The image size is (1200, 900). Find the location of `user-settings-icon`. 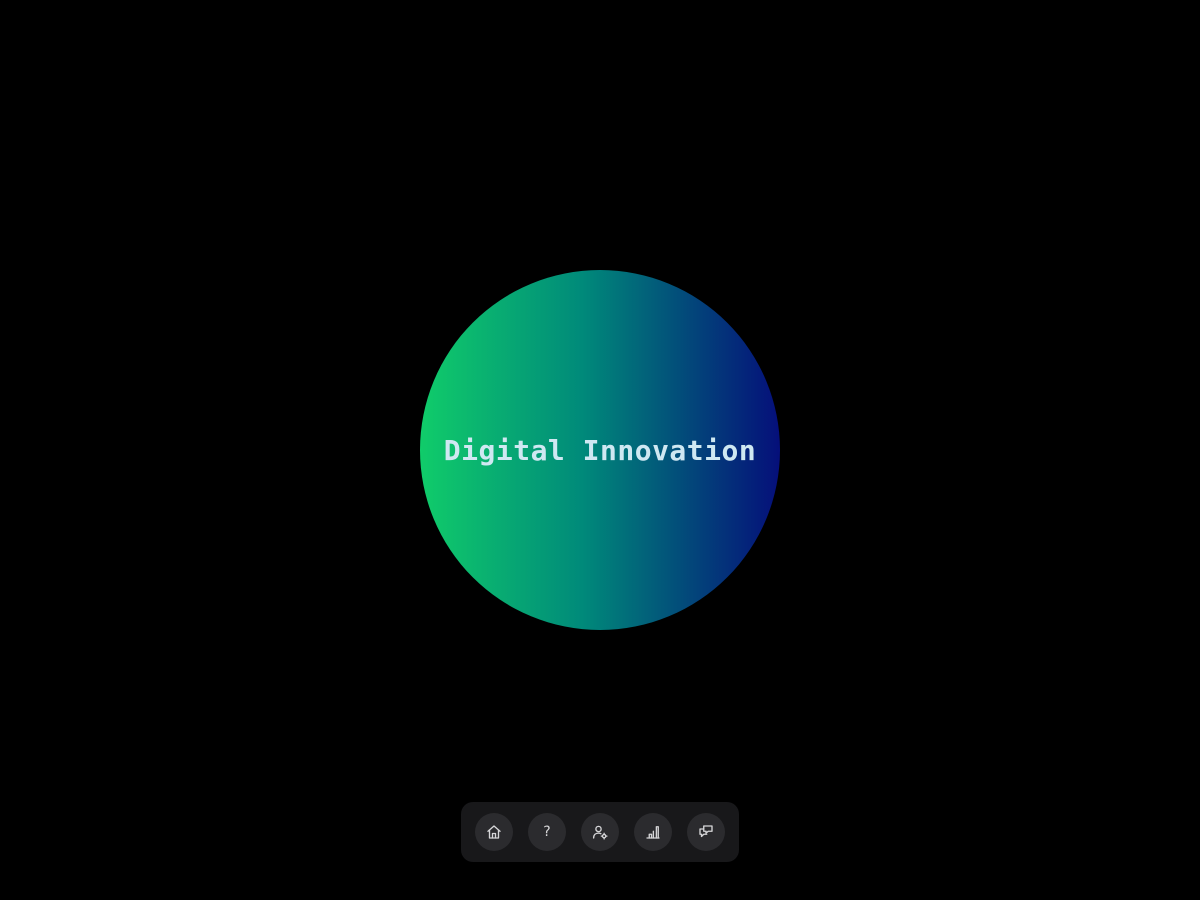

user-settings-icon is located at coordinates (600, 832).